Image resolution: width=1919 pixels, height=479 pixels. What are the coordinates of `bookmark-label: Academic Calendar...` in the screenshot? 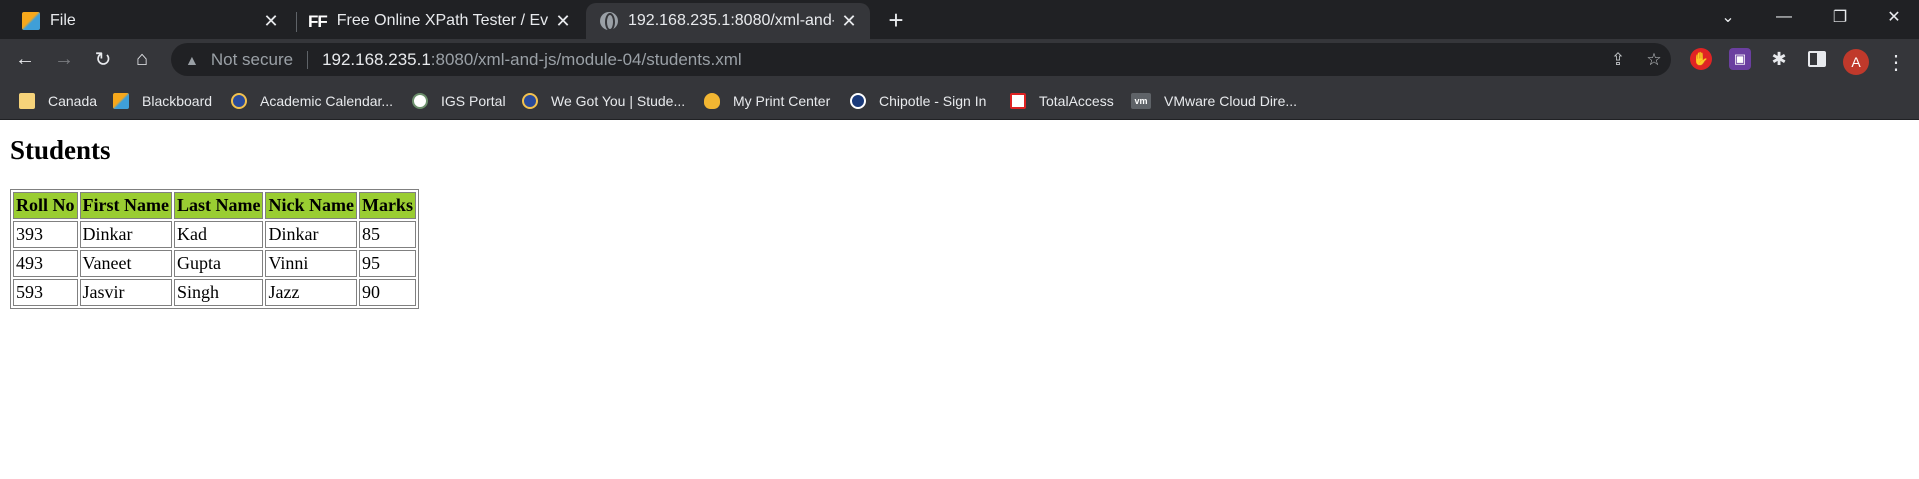 It's located at (327, 101).